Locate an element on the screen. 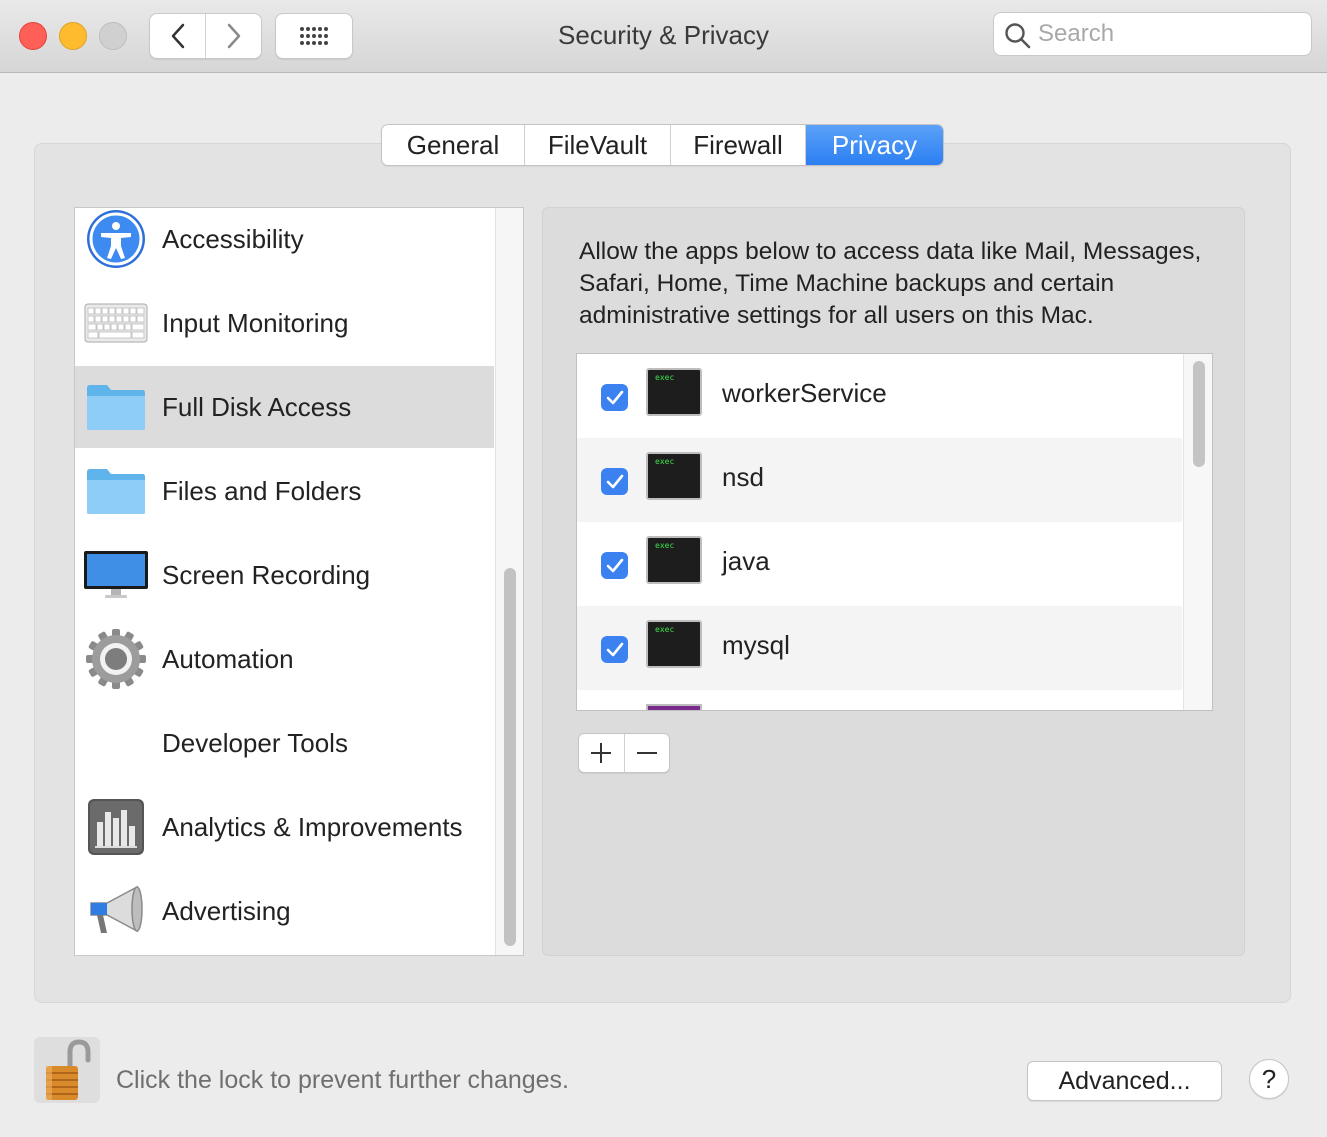 This screenshot has height=1137, width=1327. tab-firewall: Firewall is located at coordinates (738, 145).